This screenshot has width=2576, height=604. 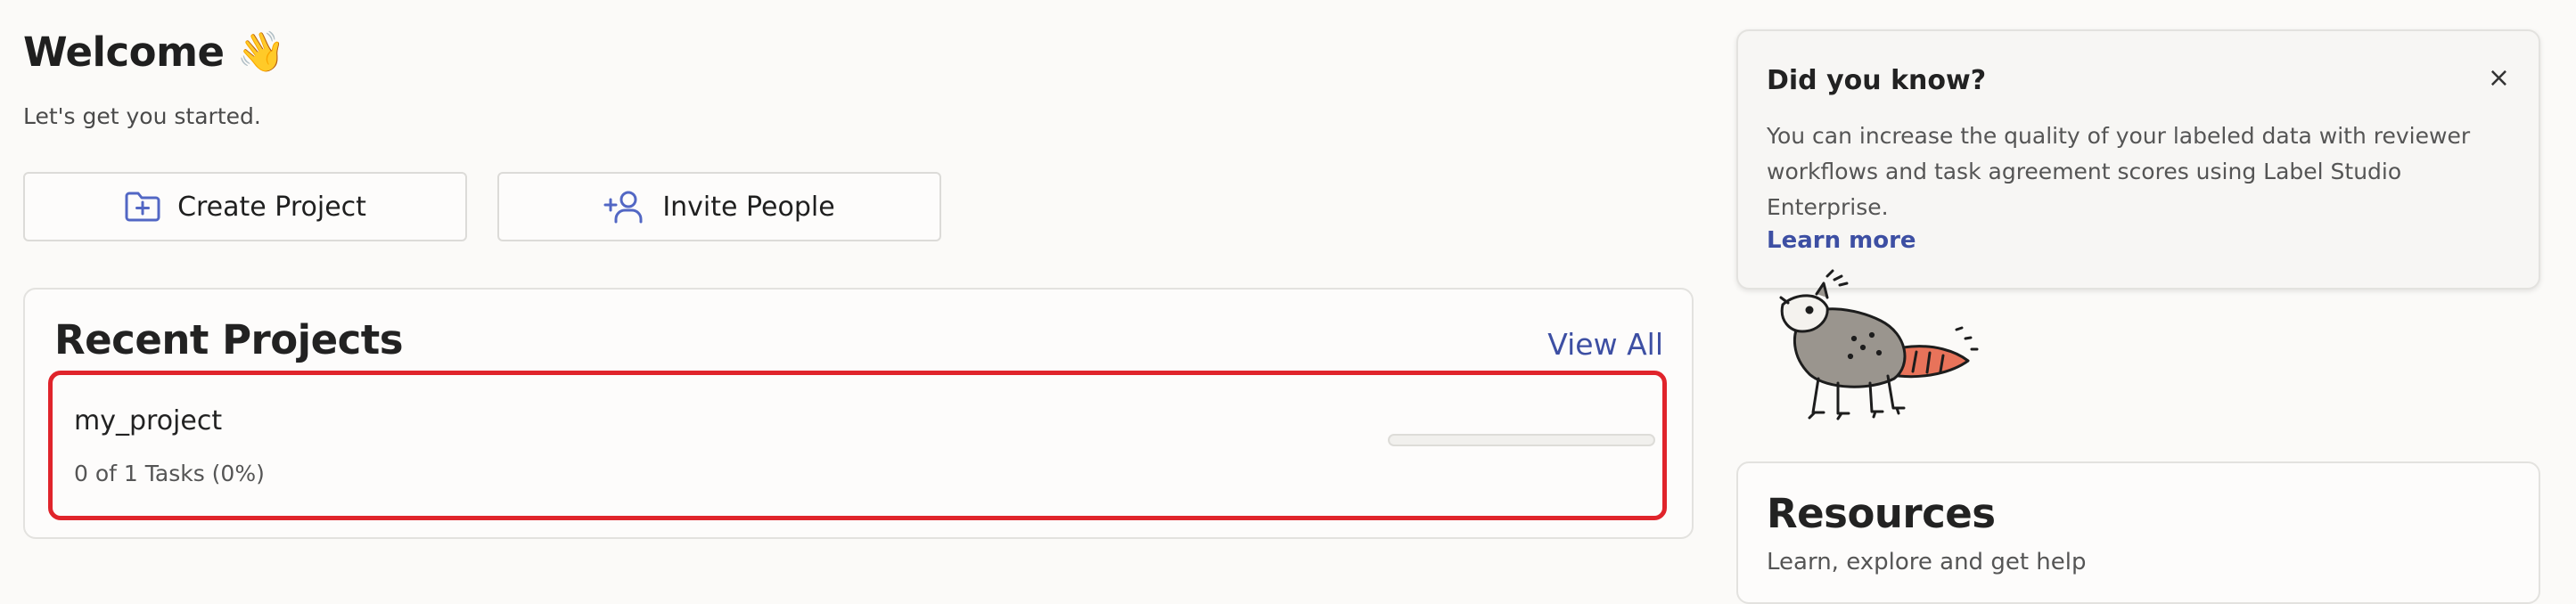 I want to click on project-task-stats: 0 of 1 Tasks (0%), so click(x=169, y=473).